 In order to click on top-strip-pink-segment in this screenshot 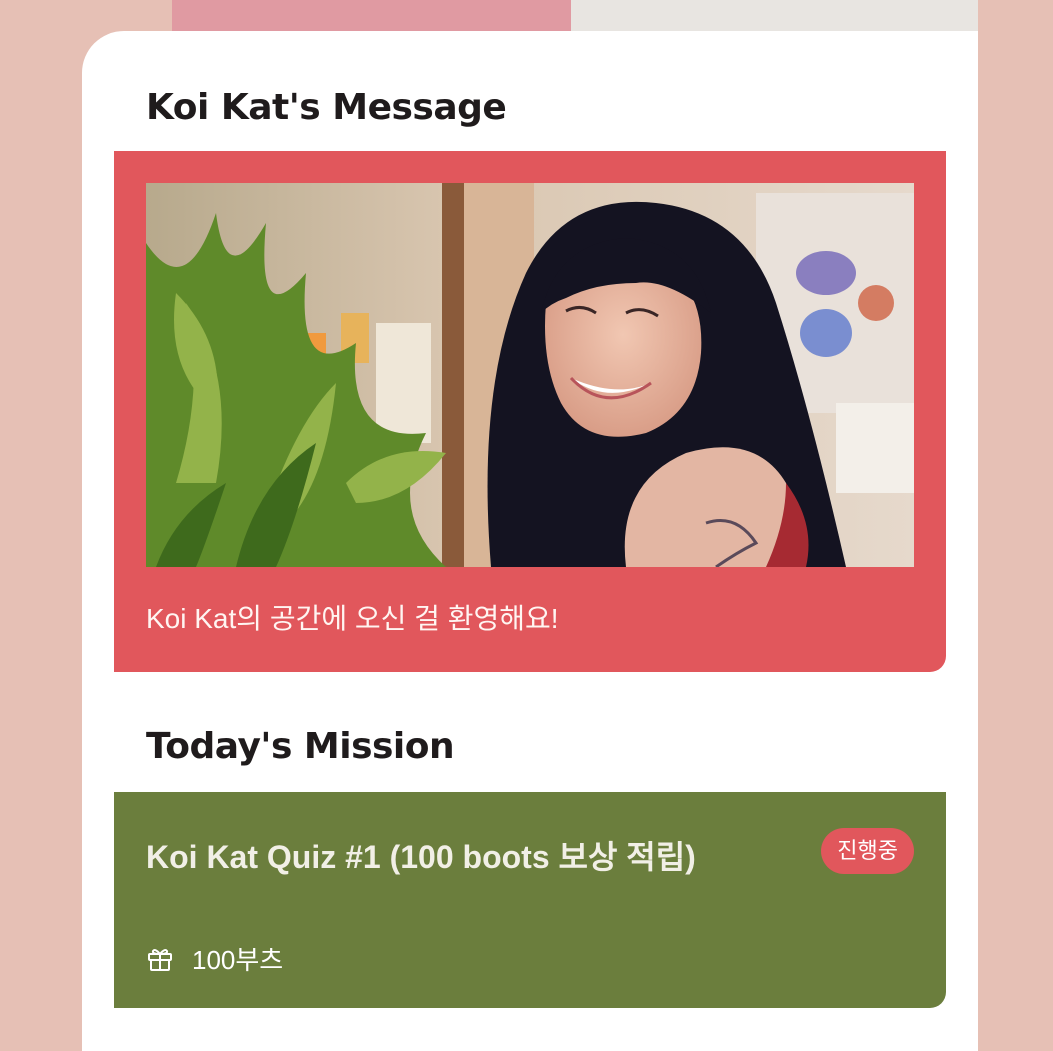, I will do `click(371, 16)`.